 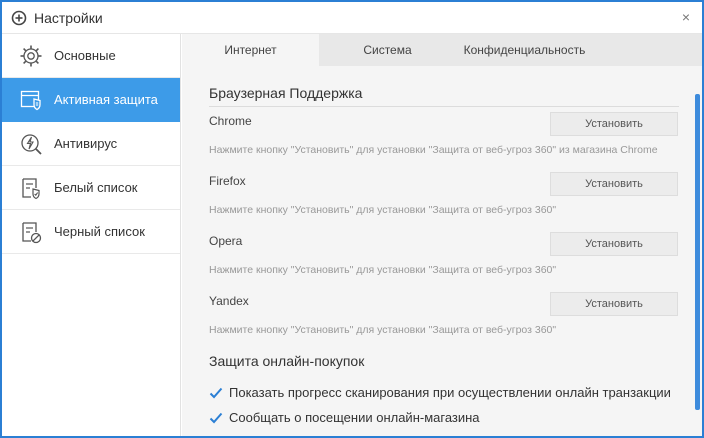 I want to click on install-opera-button: Установить, so click(x=614, y=244).